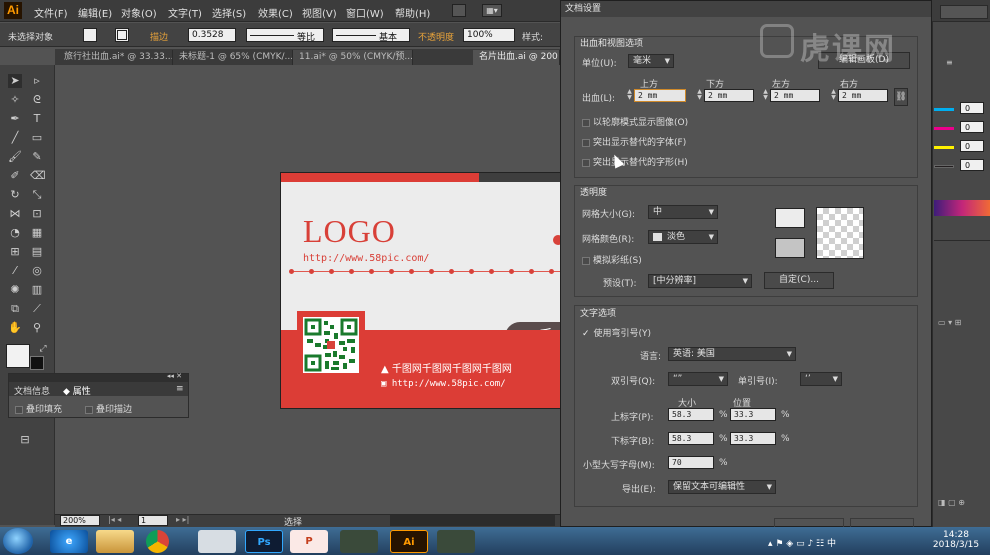 The height and width of the screenshot is (555, 990). I want to click on artboard-prev-icon: |◂ ◂, so click(114, 519).